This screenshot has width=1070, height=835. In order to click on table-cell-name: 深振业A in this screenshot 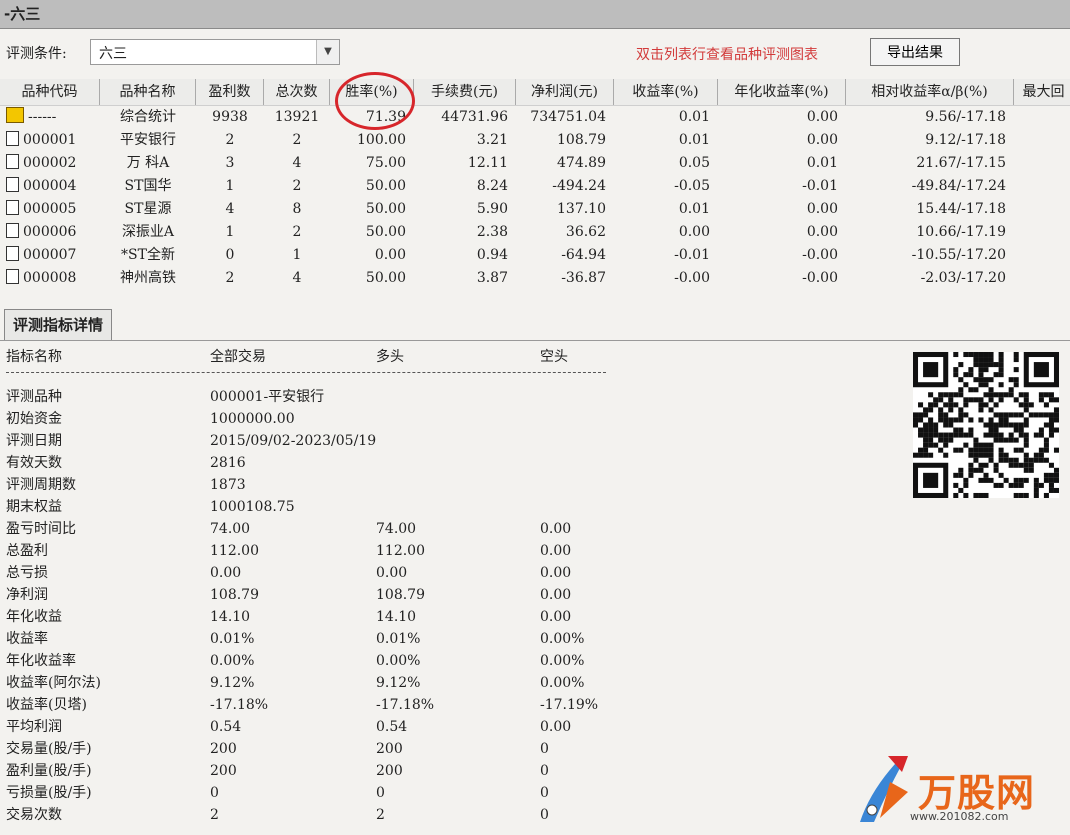, I will do `click(148, 232)`.